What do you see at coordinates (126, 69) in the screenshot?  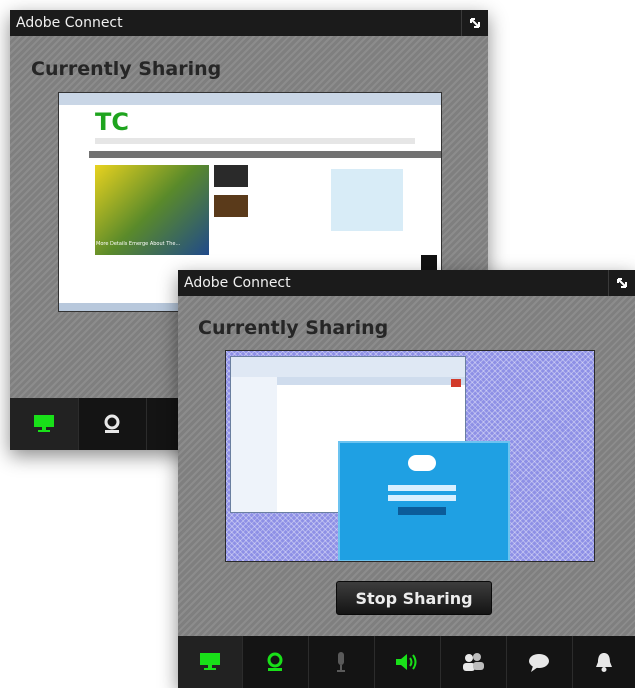 I see `back-heading: Currently Sharing` at bounding box center [126, 69].